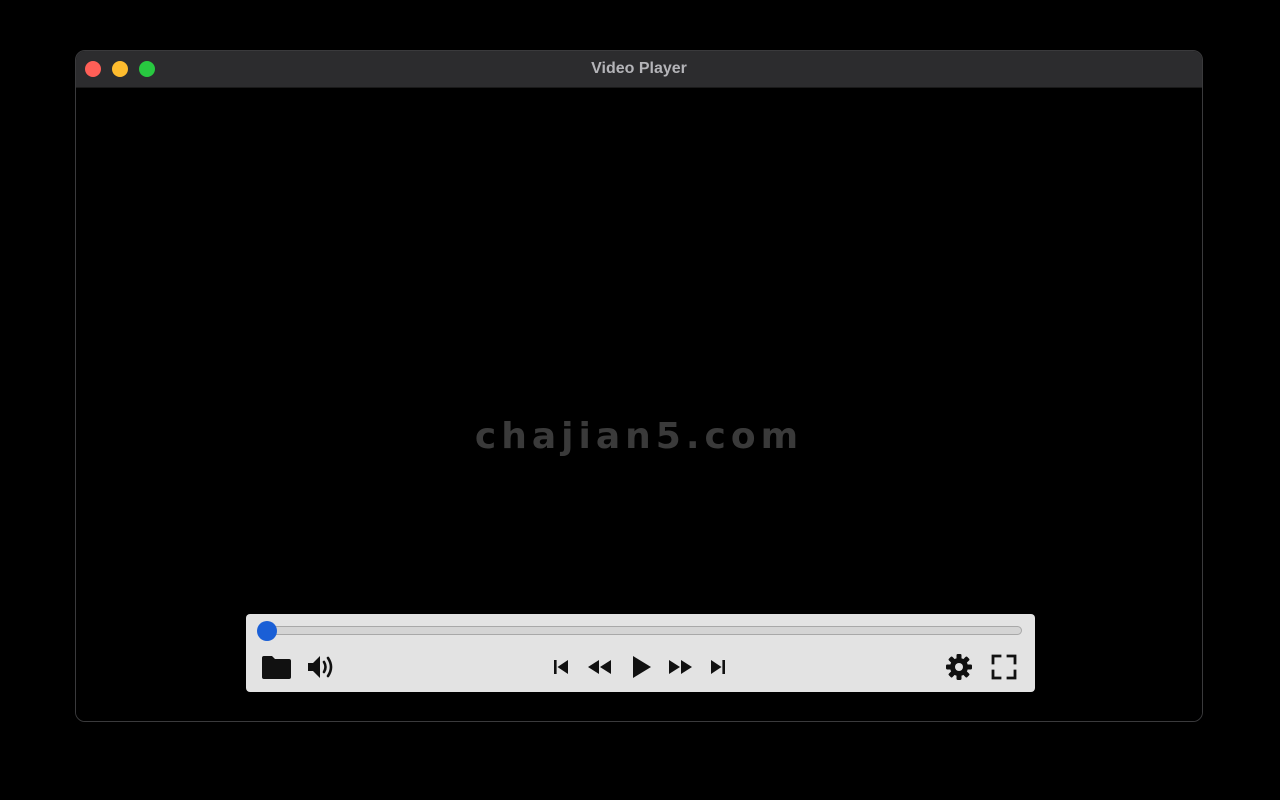  I want to click on previous-track-button, so click(561, 667).